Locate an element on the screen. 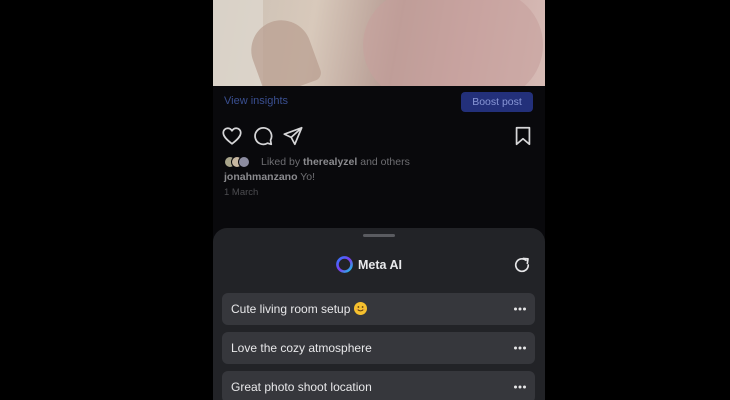 This screenshot has height=400, width=730. avatar is located at coordinates (244, 162).